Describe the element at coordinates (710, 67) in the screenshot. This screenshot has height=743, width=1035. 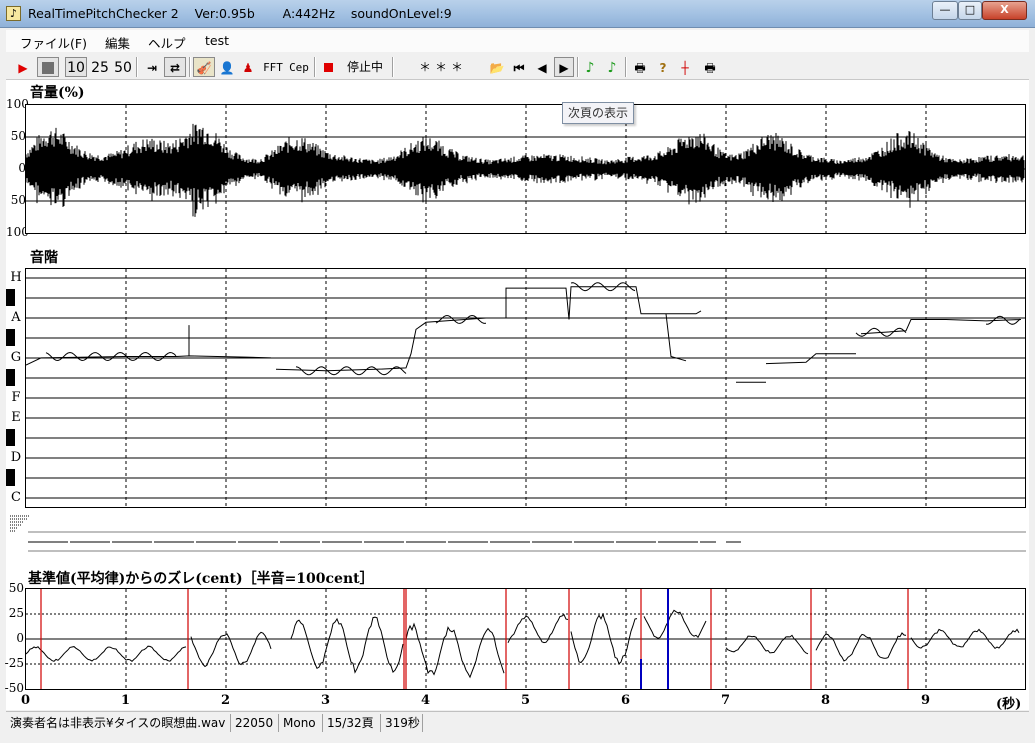
I see `printer-icon: 🖶` at that location.